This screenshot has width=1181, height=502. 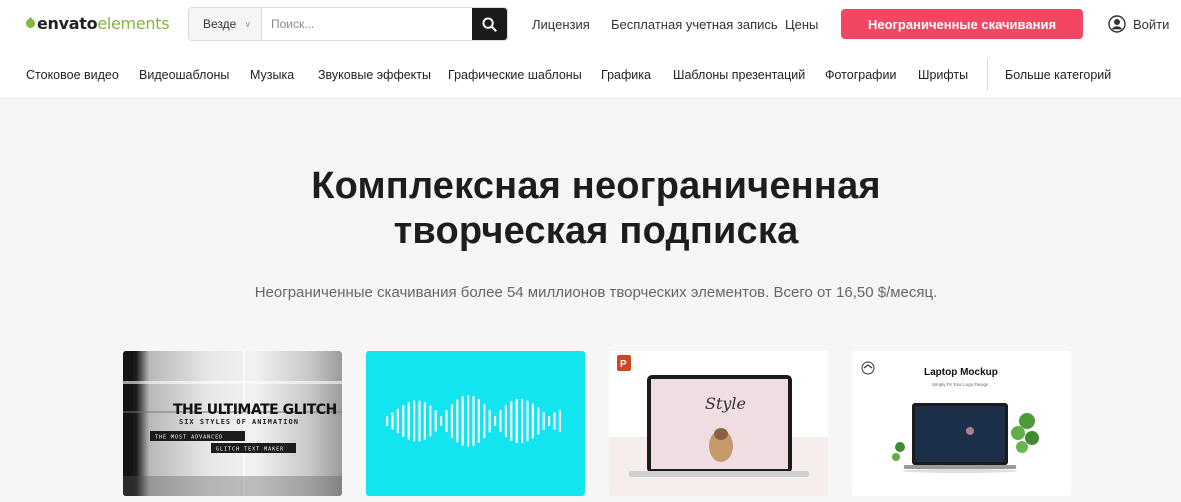 What do you see at coordinates (239, 422) in the screenshot?
I see `glitch-subtitle-text: SIX STYLES OF ANIMATION` at bounding box center [239, 422].